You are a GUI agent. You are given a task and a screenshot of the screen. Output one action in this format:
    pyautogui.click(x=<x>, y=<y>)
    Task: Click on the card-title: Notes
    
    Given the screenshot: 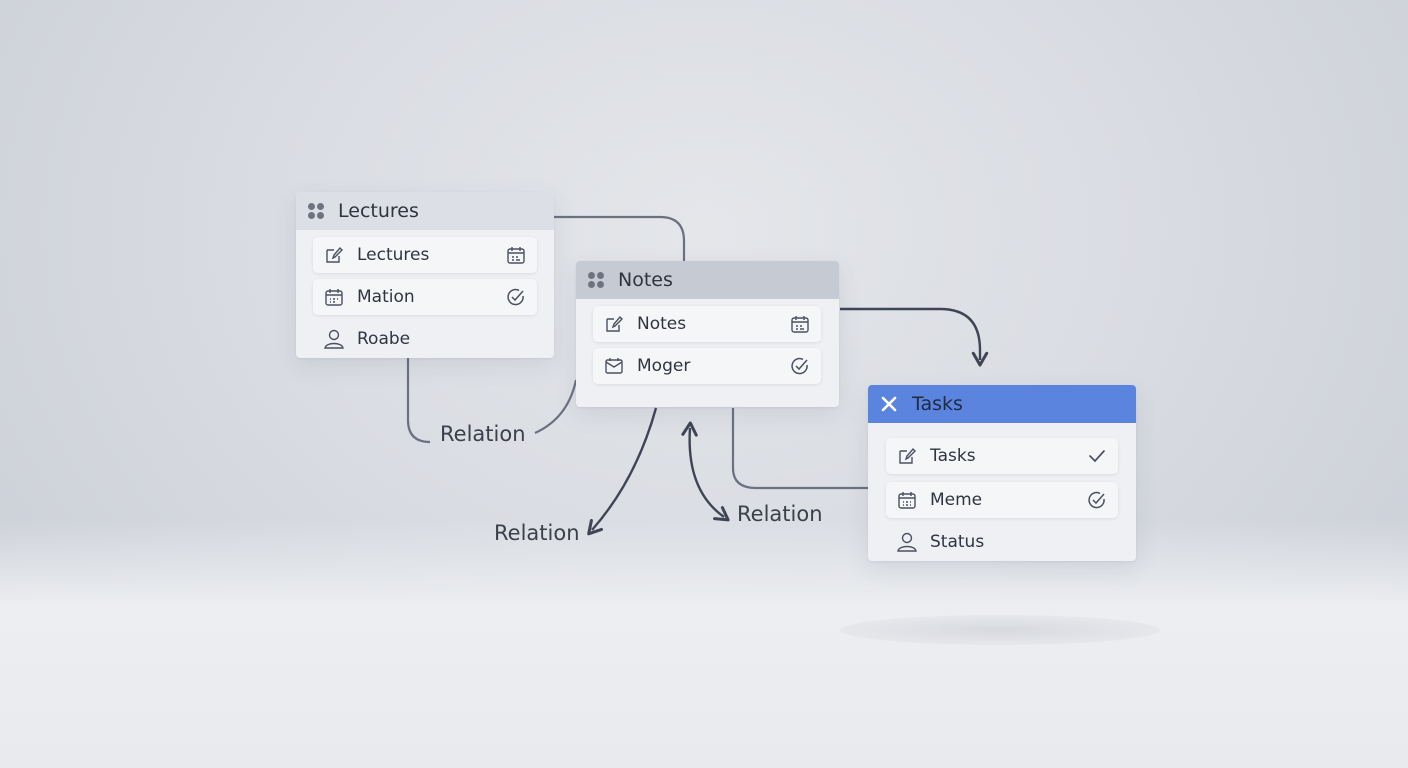 What is the action you would take?
    pyautogui.click(x=645, y=280)
    